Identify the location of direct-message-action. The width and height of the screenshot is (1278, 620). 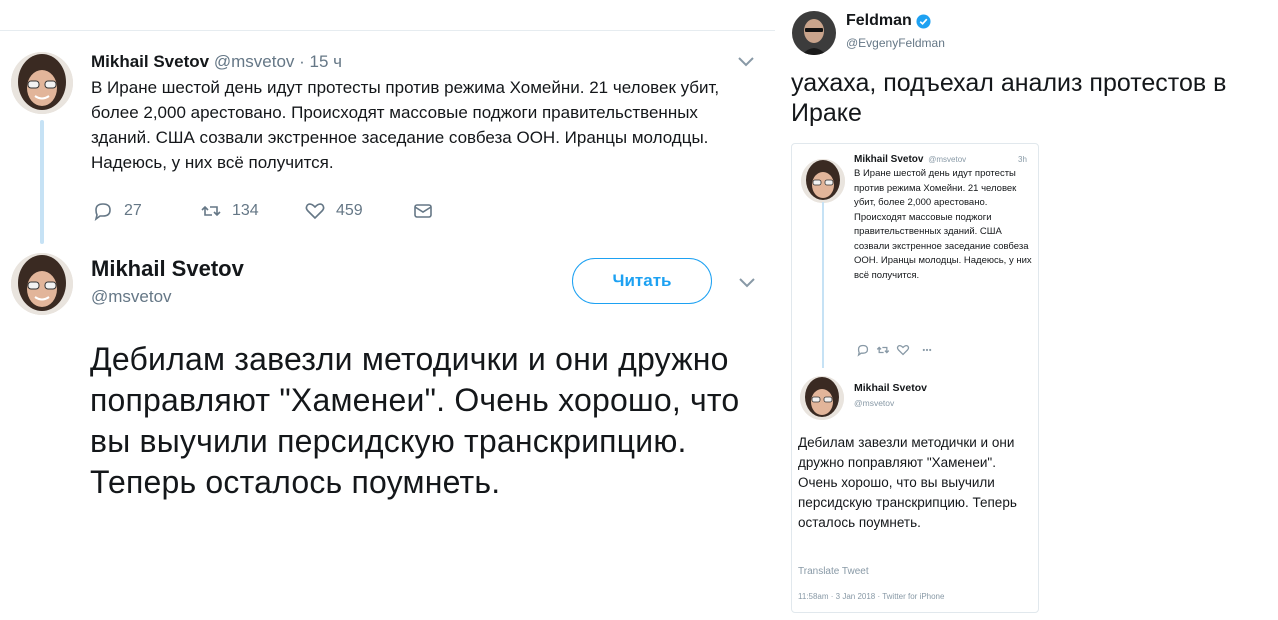
(423, 211).